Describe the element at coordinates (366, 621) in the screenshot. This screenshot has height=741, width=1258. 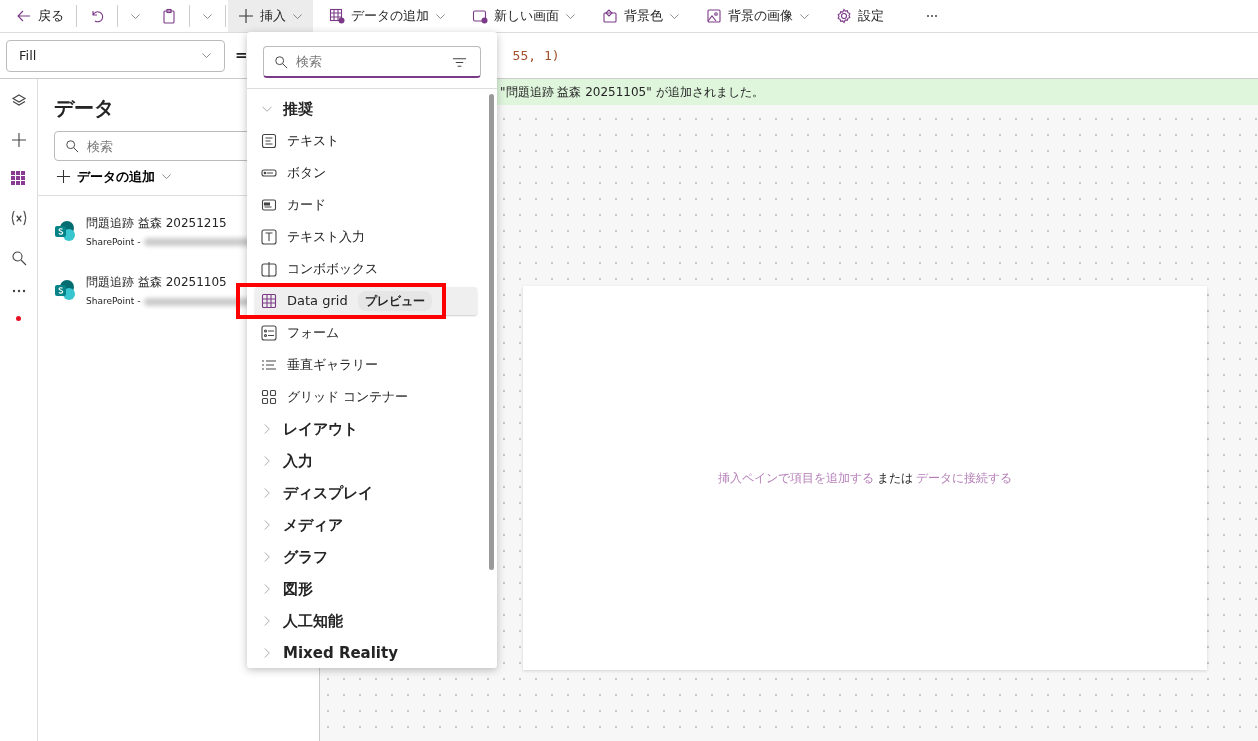
I see `category-header: 人工知能` at that location.